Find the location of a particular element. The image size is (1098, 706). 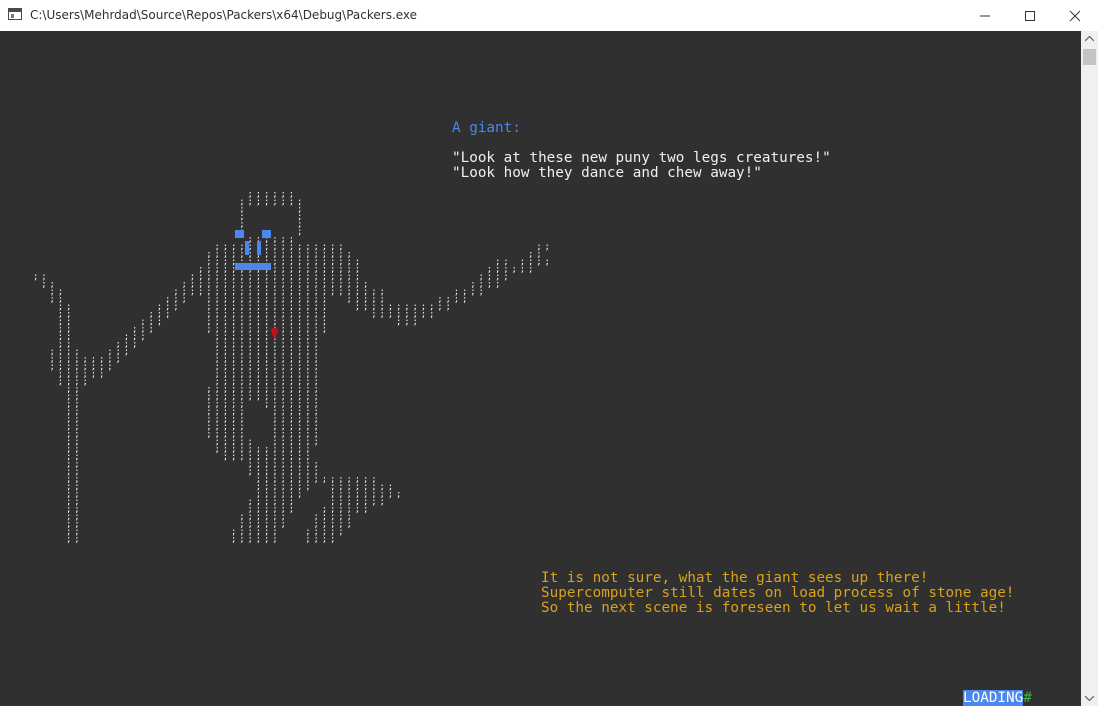

loading-label: LOADING is located at coordinates (993, 698).